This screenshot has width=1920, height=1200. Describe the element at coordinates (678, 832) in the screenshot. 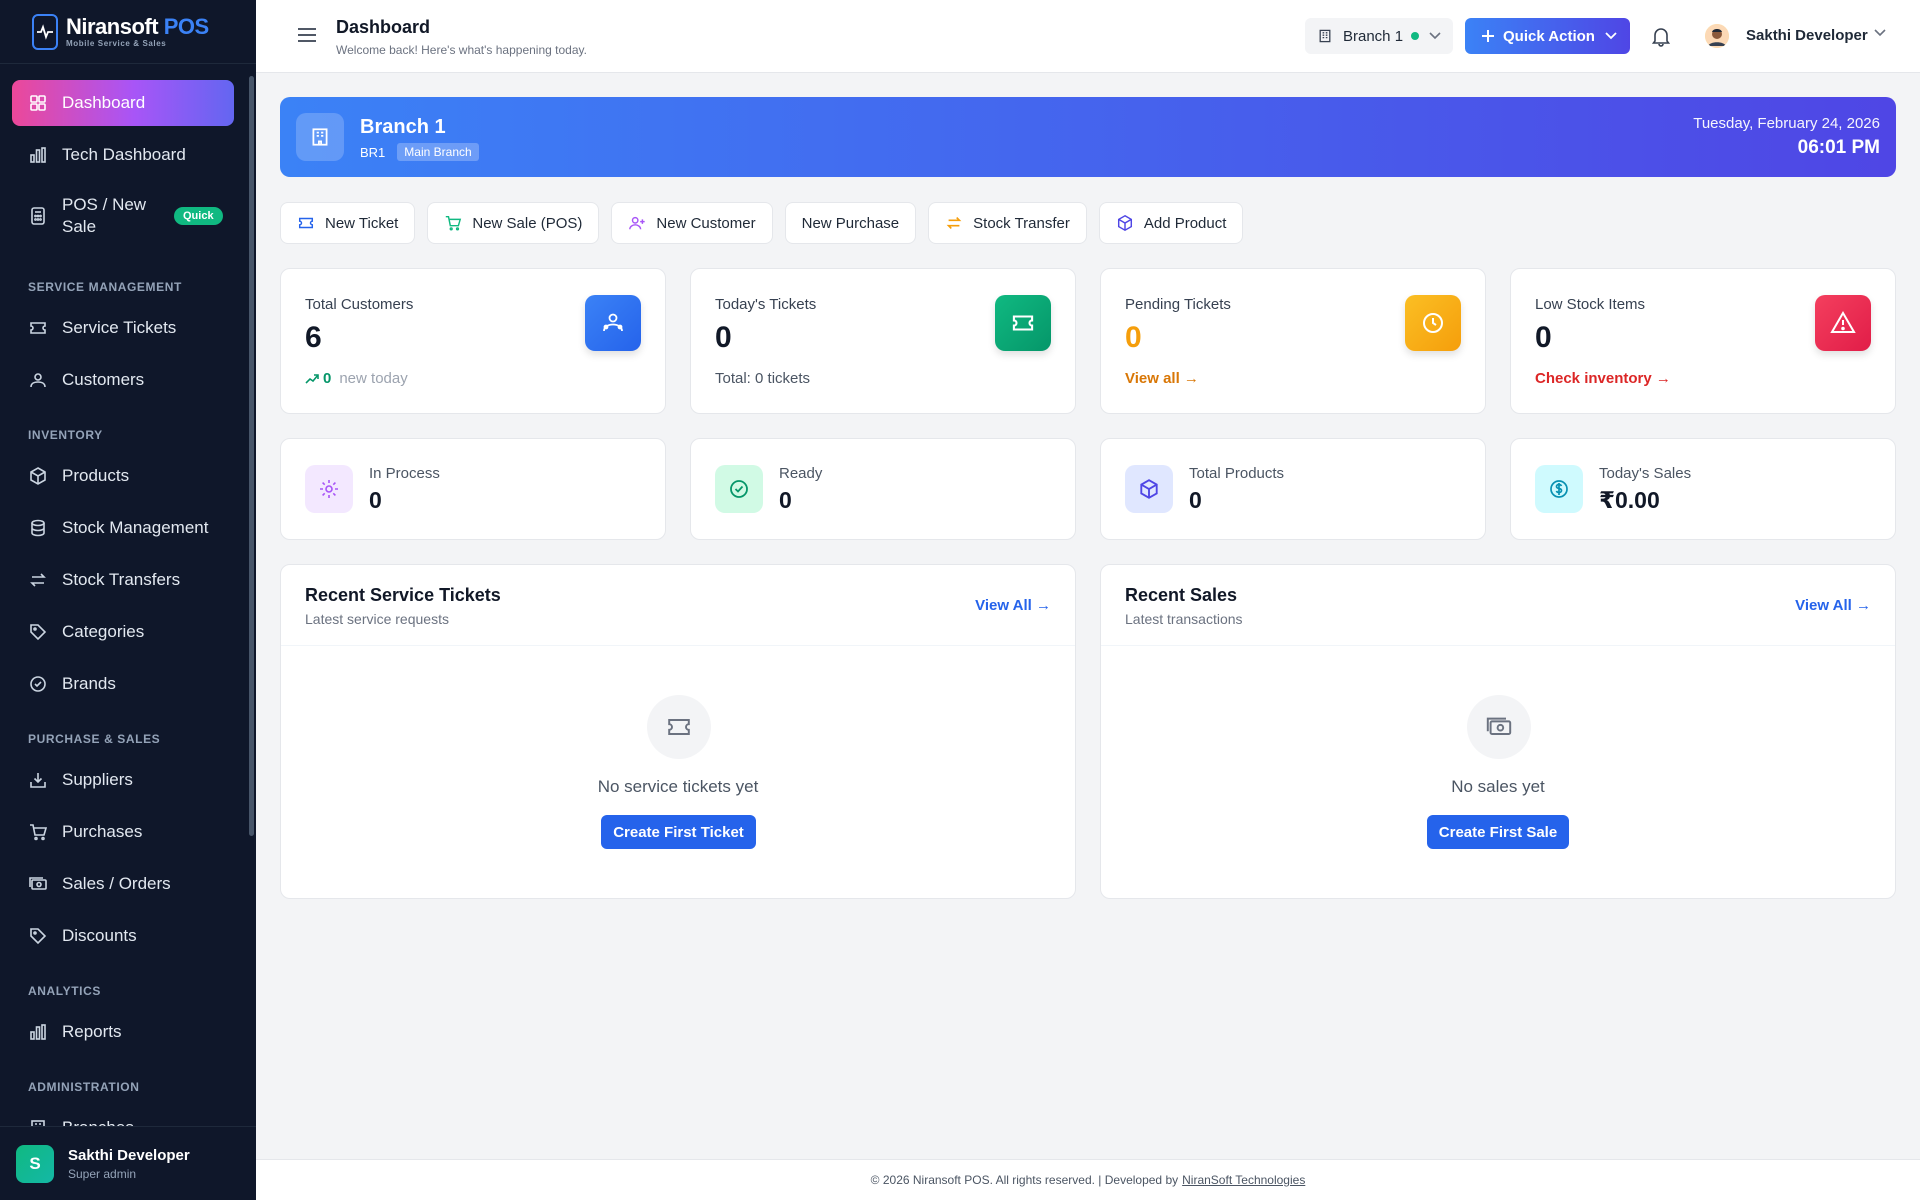

I see `create-first-ticket-button: Create First Ticket` at that location.